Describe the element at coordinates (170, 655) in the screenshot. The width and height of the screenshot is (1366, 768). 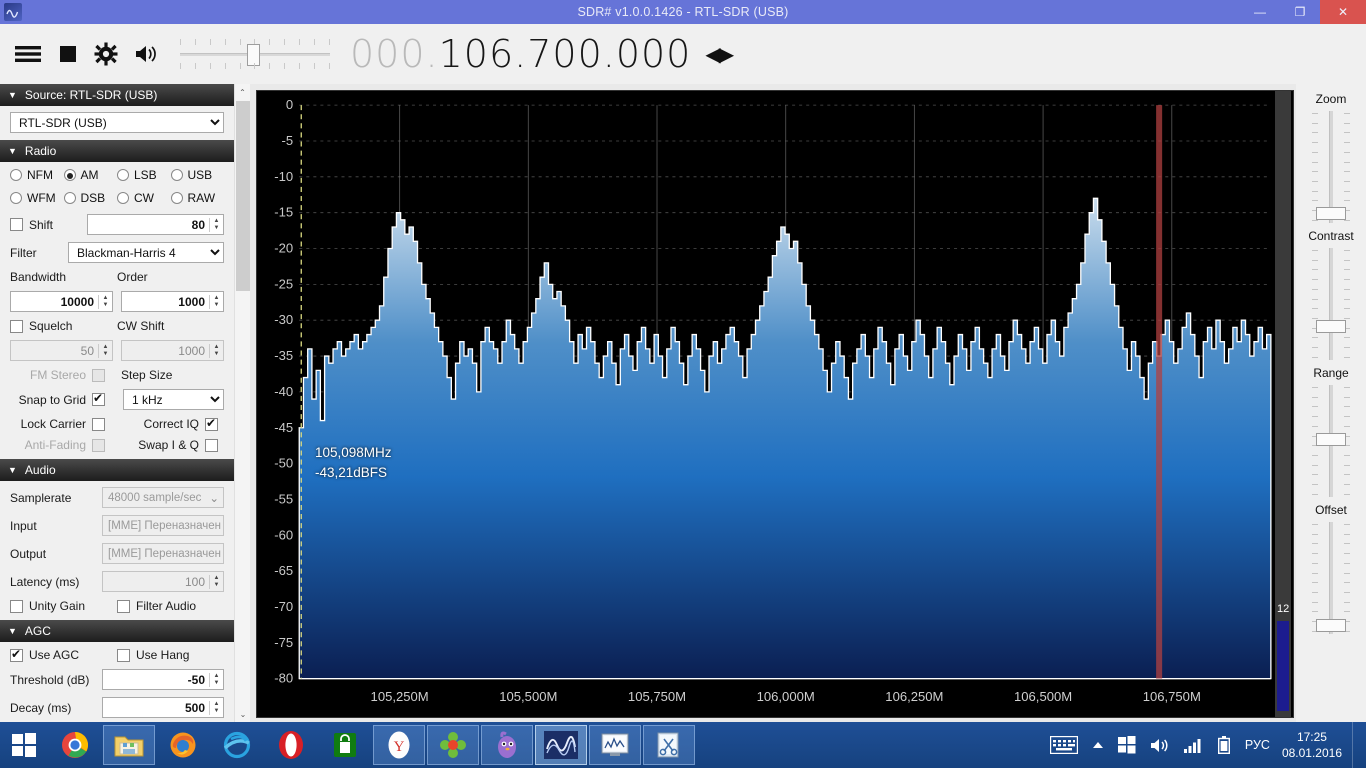
I see `use-hang-group: Use Hang` at that location.